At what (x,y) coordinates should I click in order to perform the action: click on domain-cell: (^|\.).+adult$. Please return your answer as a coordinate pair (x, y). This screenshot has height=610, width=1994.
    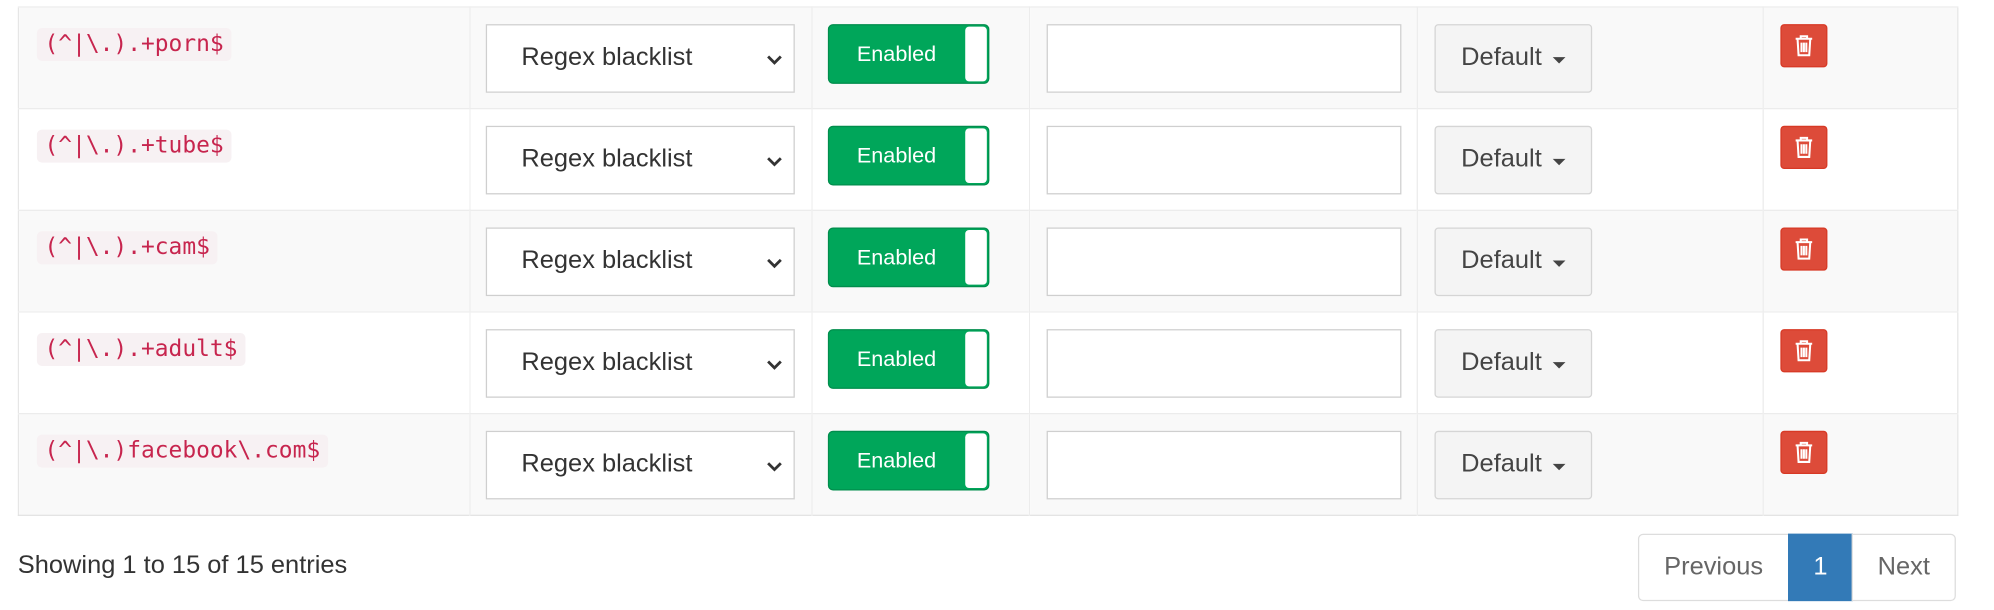
    Looking at the image, I should click on (244, 362).